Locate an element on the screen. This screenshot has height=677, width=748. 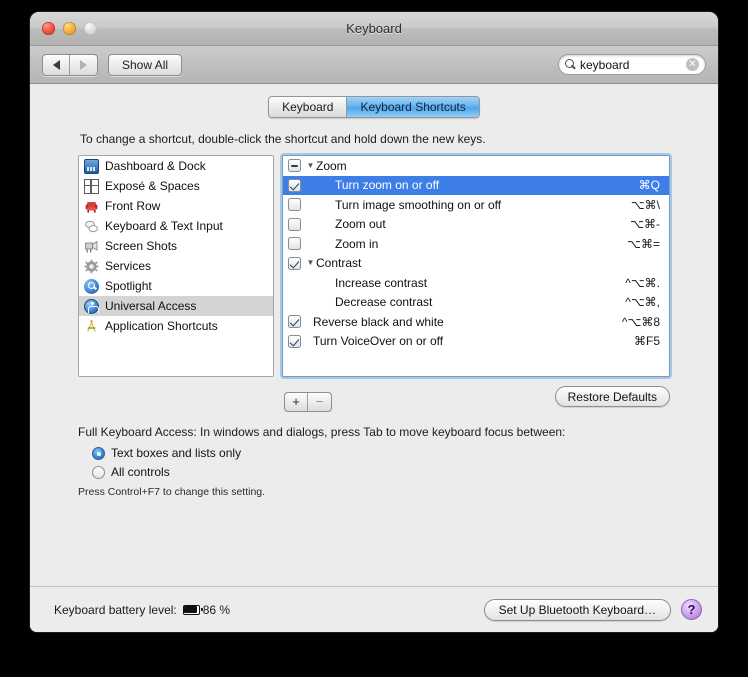
arrow-left-icon is located at coordinates (56, 64).